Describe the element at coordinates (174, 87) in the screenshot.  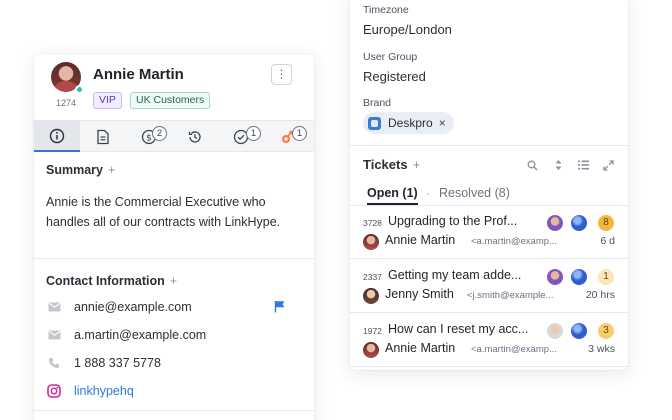
I see `contact-header: Annie Martin 1274 VIP UK Customers ⋮` at that location.